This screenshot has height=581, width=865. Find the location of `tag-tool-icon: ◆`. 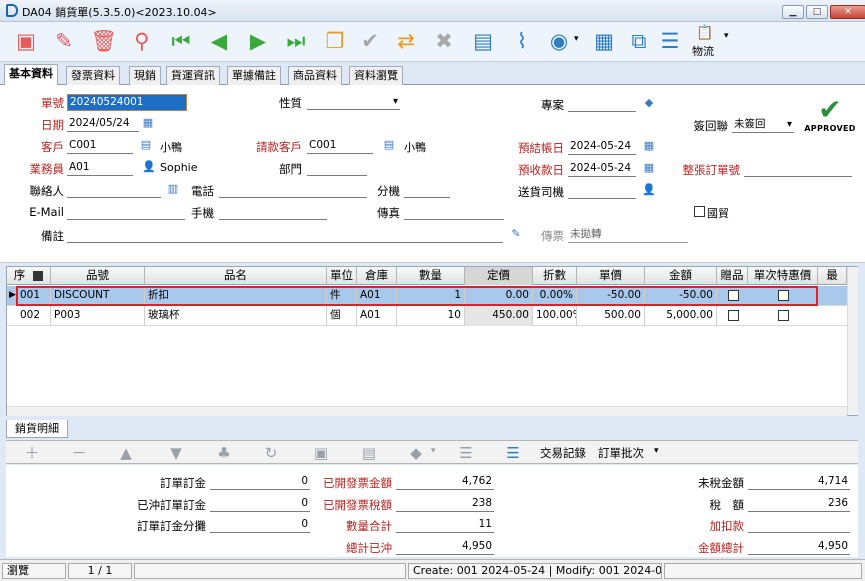

tag-tool-icon: ◆ is located at coordinates (416, 453).